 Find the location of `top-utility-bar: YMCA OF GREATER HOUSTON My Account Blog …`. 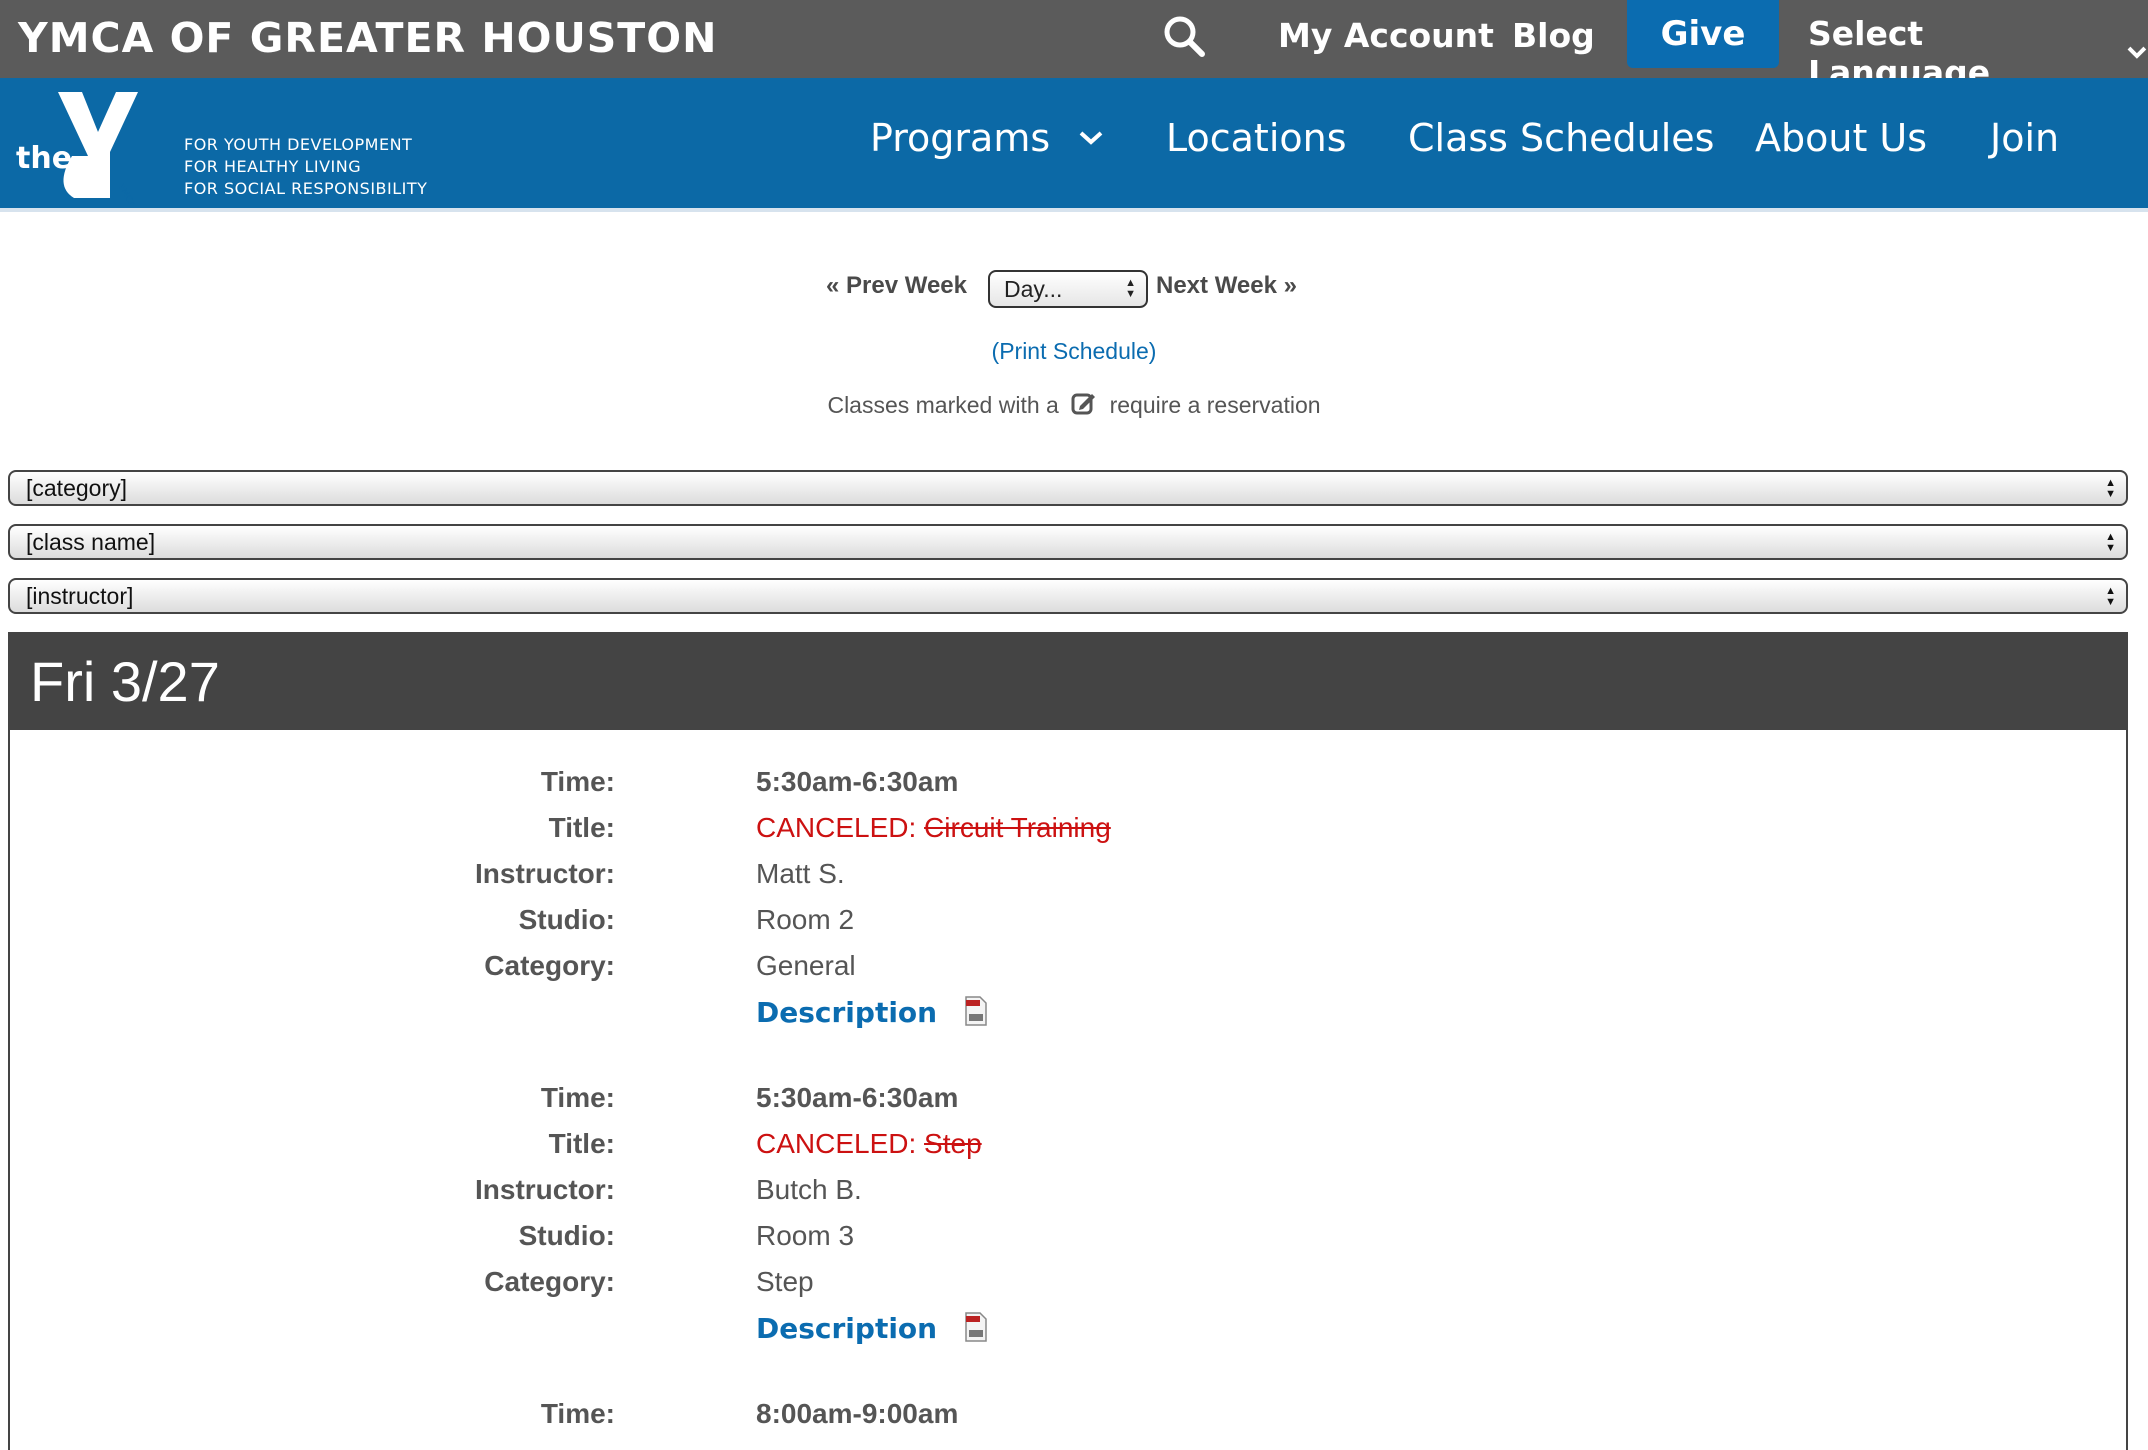

top-utility-bar: YMCA OF GREATER HOUSTON My Account Blog … is located at coordinates (1074, 46).